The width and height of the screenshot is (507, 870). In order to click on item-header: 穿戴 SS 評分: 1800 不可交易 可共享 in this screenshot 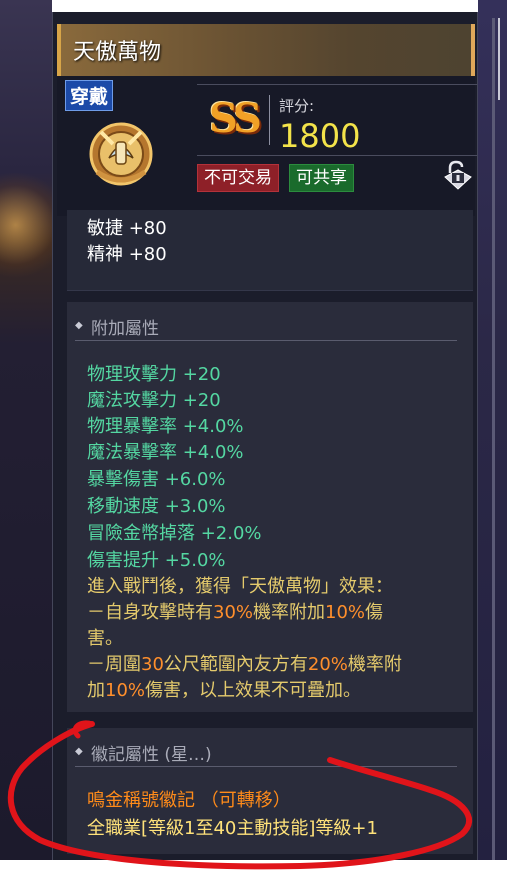, I will do `click(267, 146)`.